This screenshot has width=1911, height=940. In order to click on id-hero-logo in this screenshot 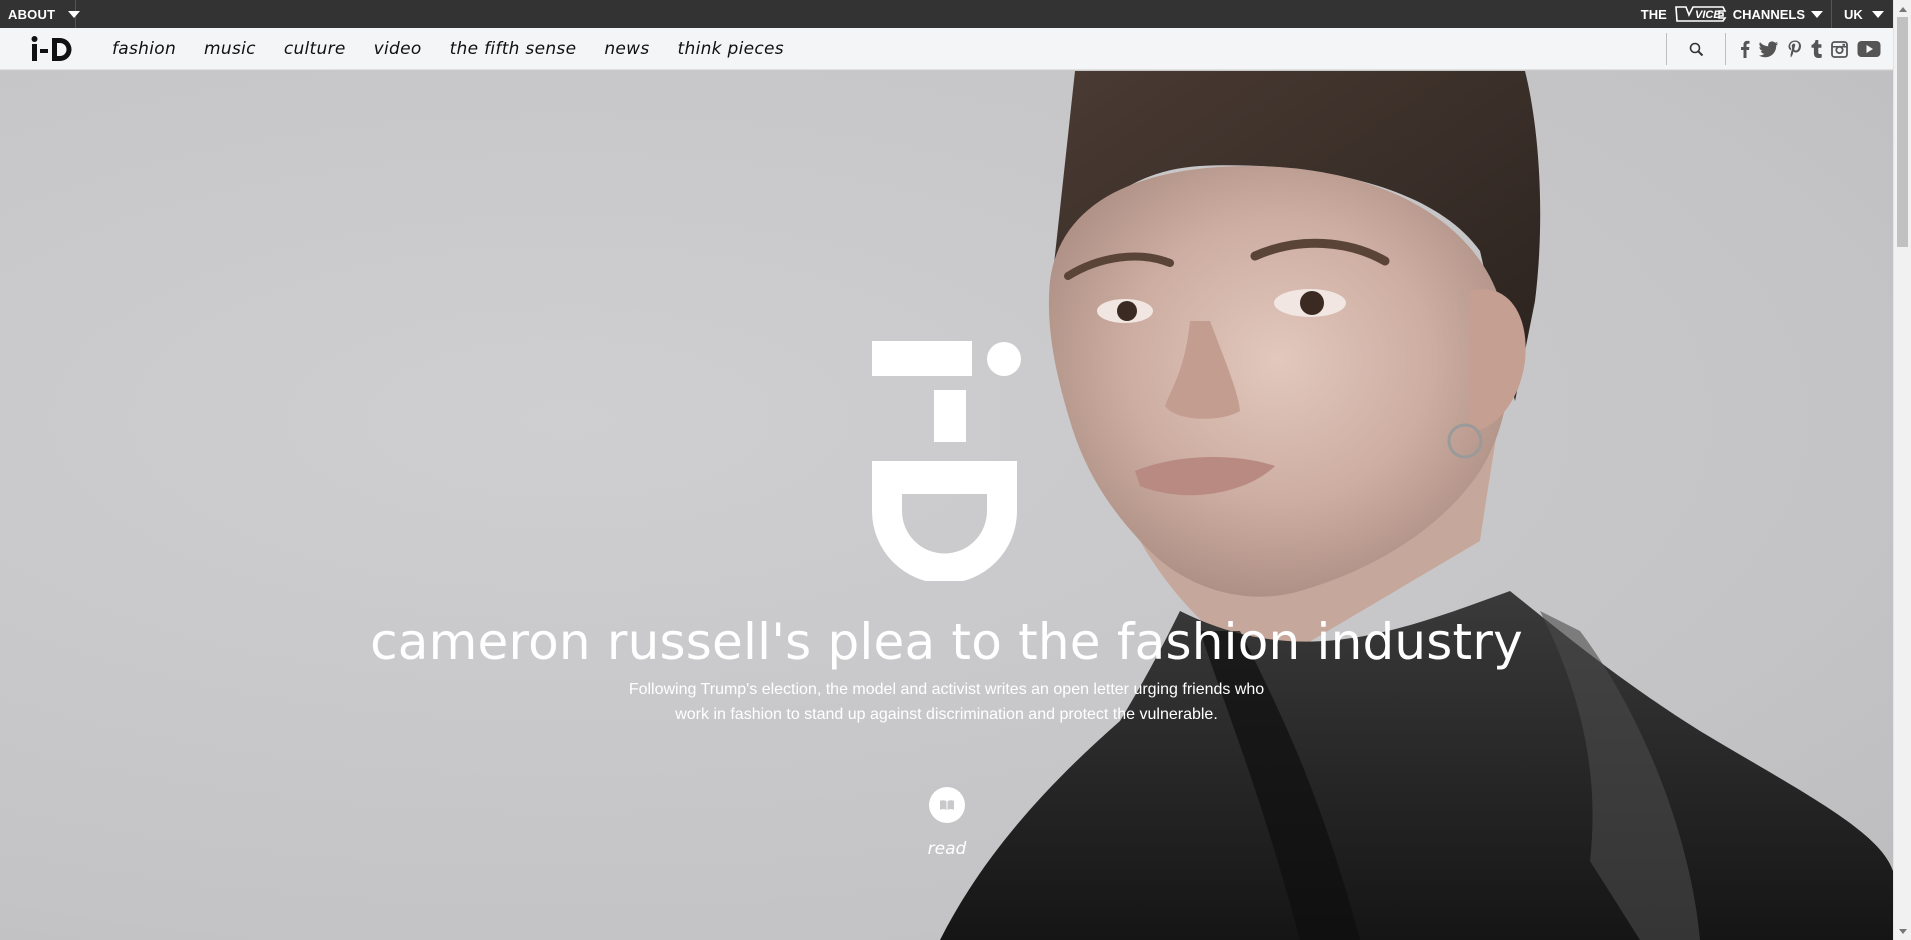, I will do `click(946, 461)`.